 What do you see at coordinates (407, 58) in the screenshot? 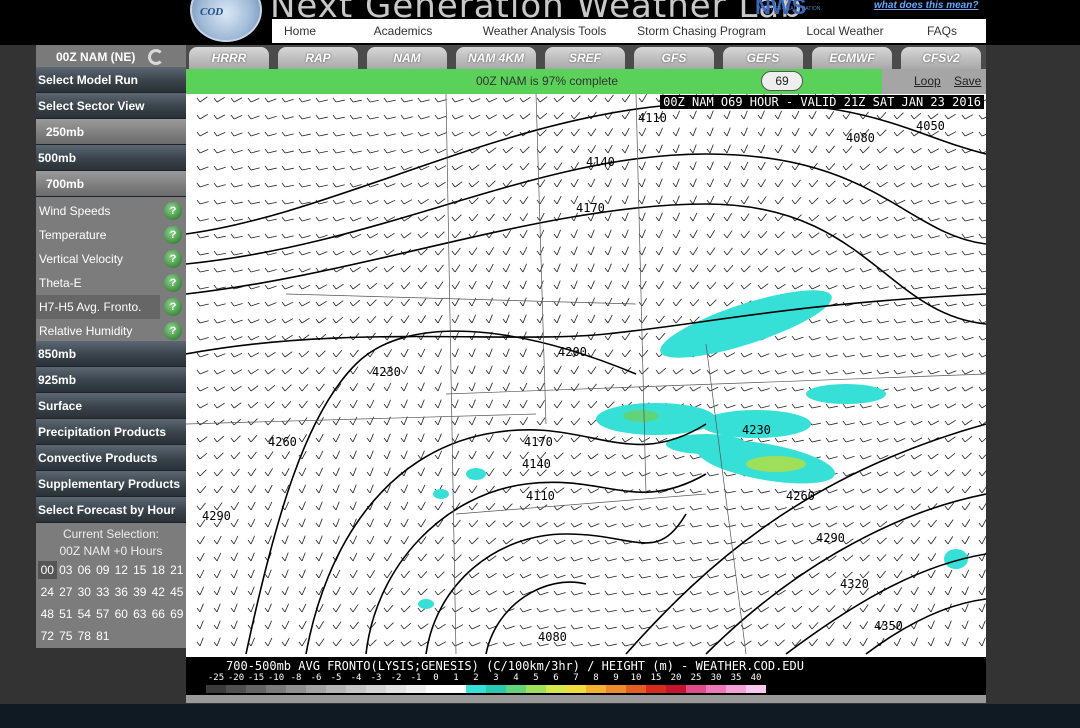
I see `tab-nam: NAM` at bounding box center [407, 58].